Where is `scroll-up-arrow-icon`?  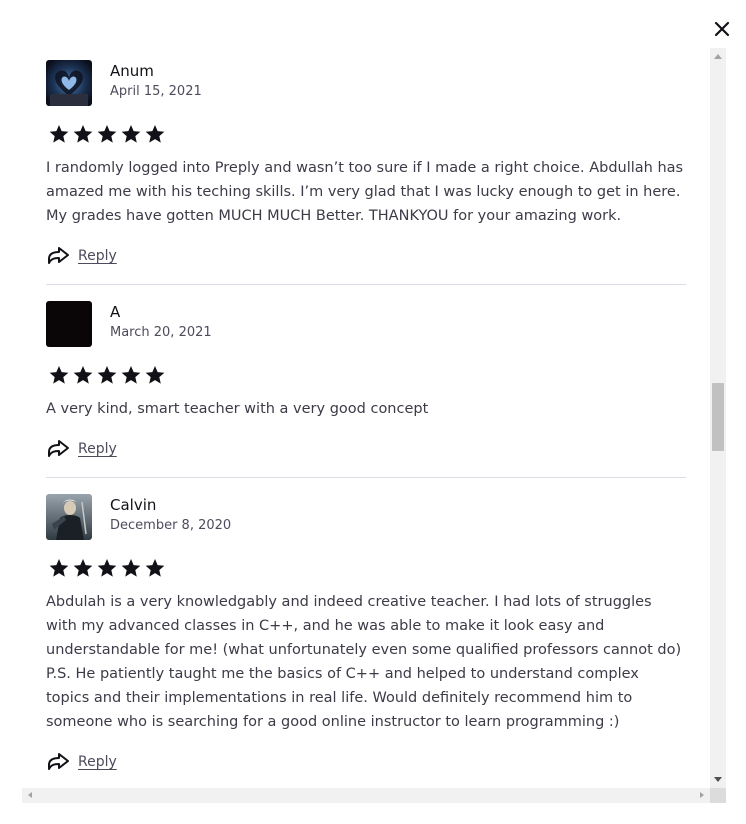
scroll-up-arrow-icon is located at coordinates (718, 56).